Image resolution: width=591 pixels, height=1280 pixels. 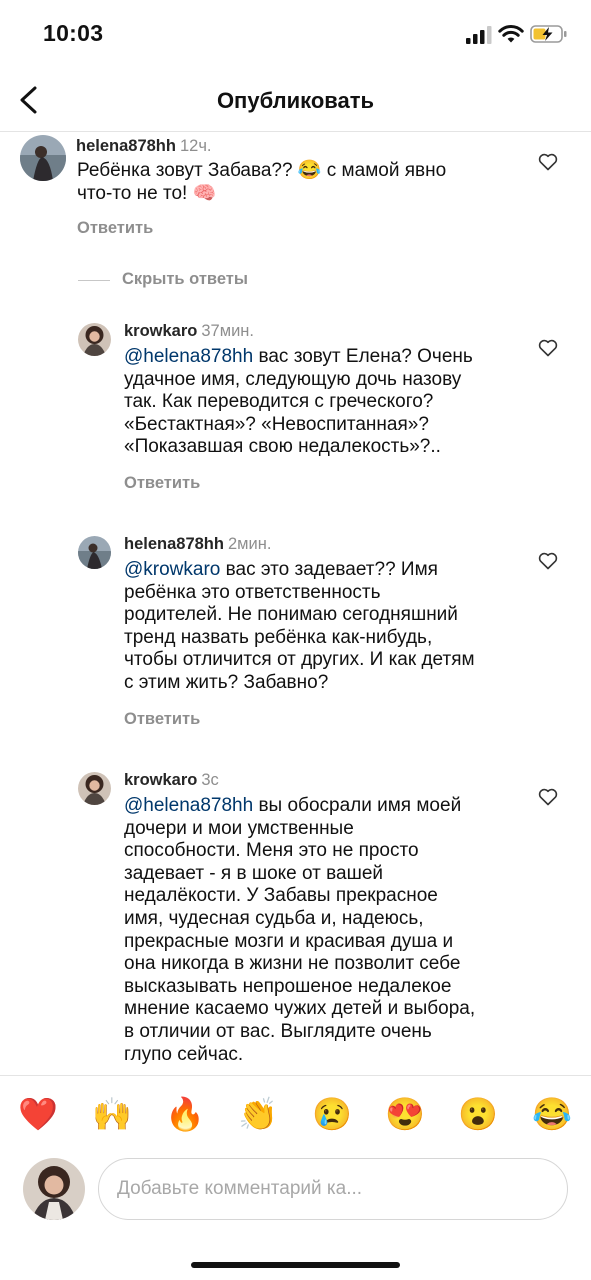 What do you see at coordinates (73, 33) in the screenshot?
I see `status-time: 10:03` at bounding box center [73, 33].